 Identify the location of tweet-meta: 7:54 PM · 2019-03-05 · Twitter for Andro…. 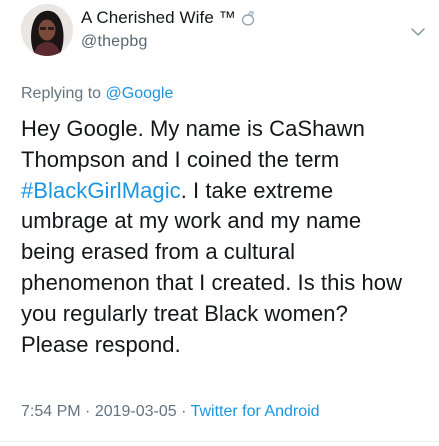
(170, 412).